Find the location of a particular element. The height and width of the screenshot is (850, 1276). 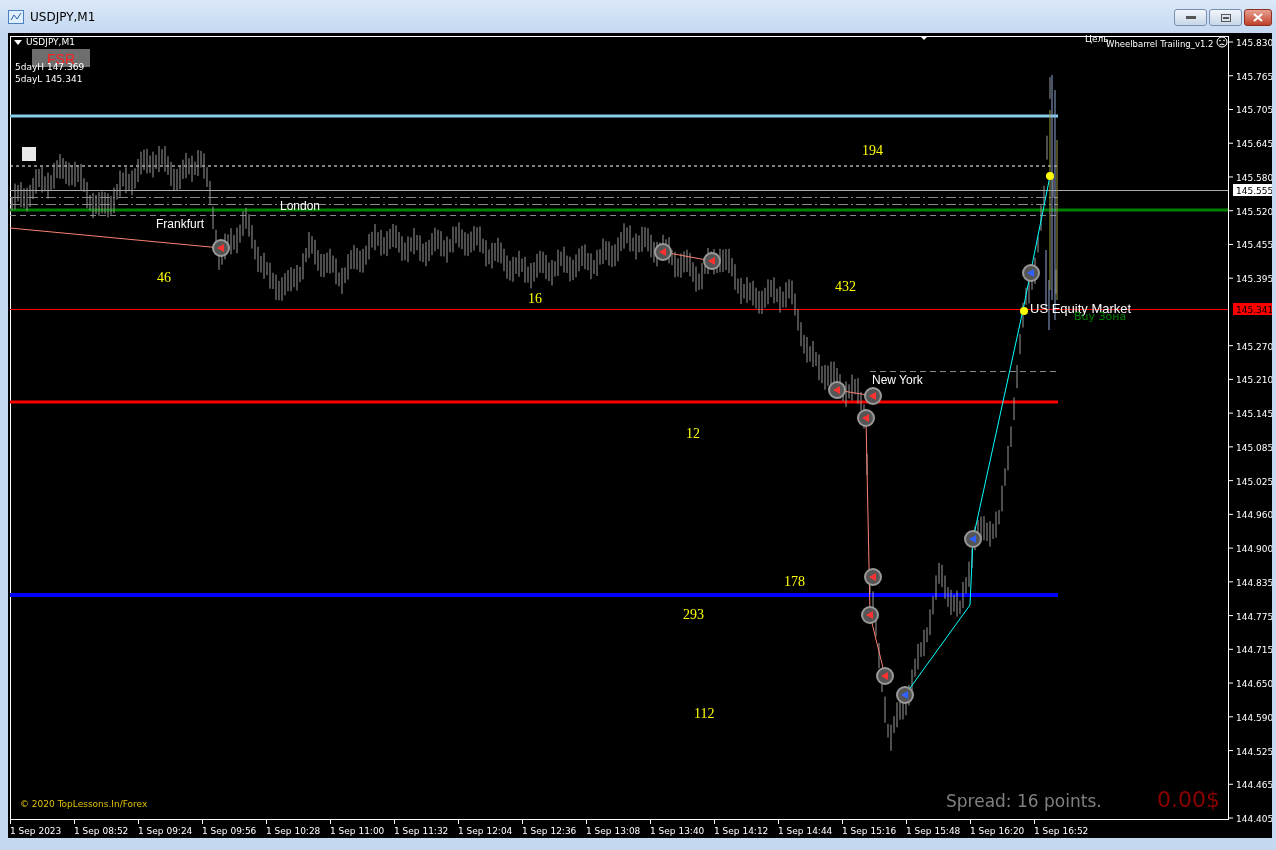

close-button is located at coordinates (1258, 17).